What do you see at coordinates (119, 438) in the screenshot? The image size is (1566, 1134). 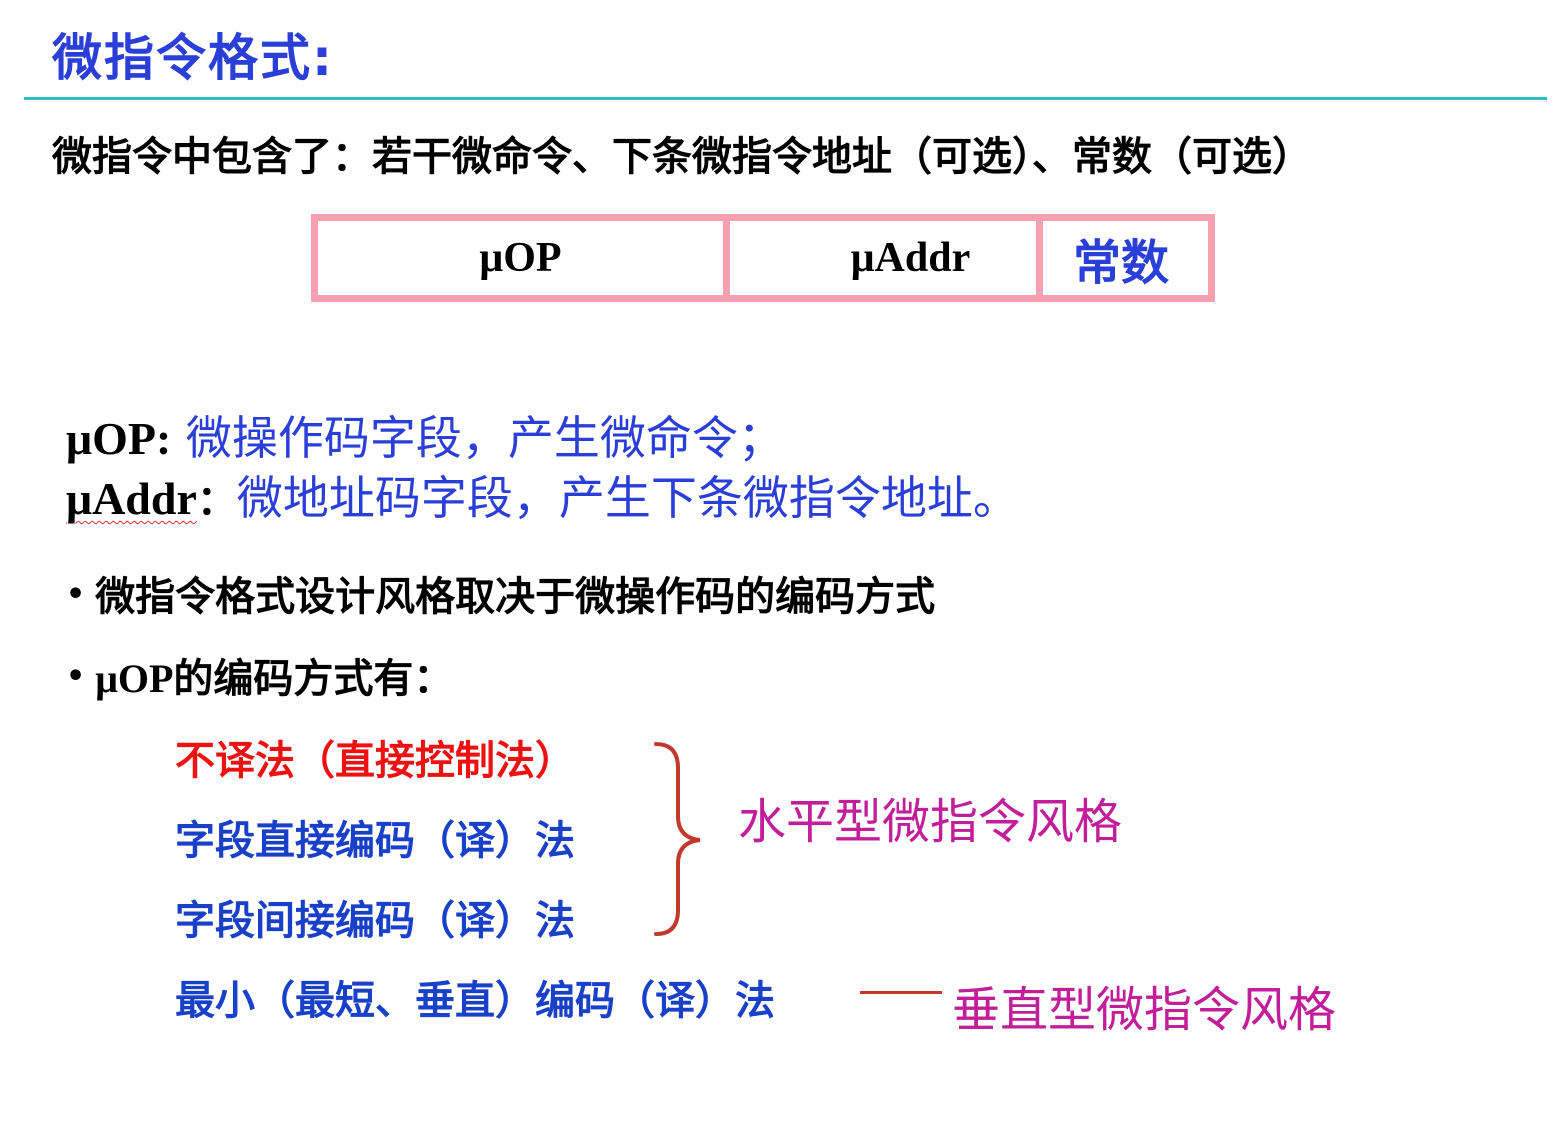 I see `definition-uop-key: μOP:` at bounding box center [119, 438].